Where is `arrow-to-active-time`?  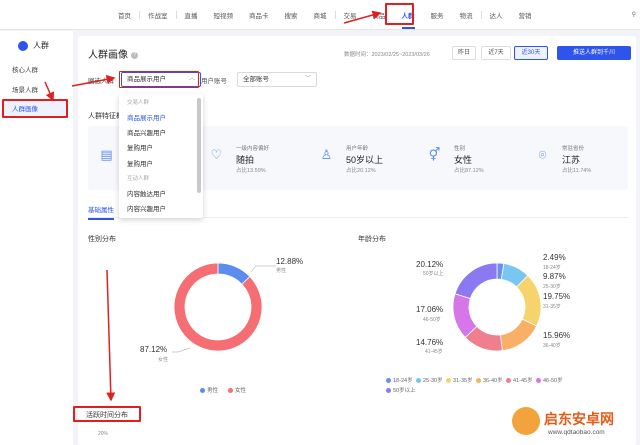 arrow-to-active-time is located at coordinates (111, 335).